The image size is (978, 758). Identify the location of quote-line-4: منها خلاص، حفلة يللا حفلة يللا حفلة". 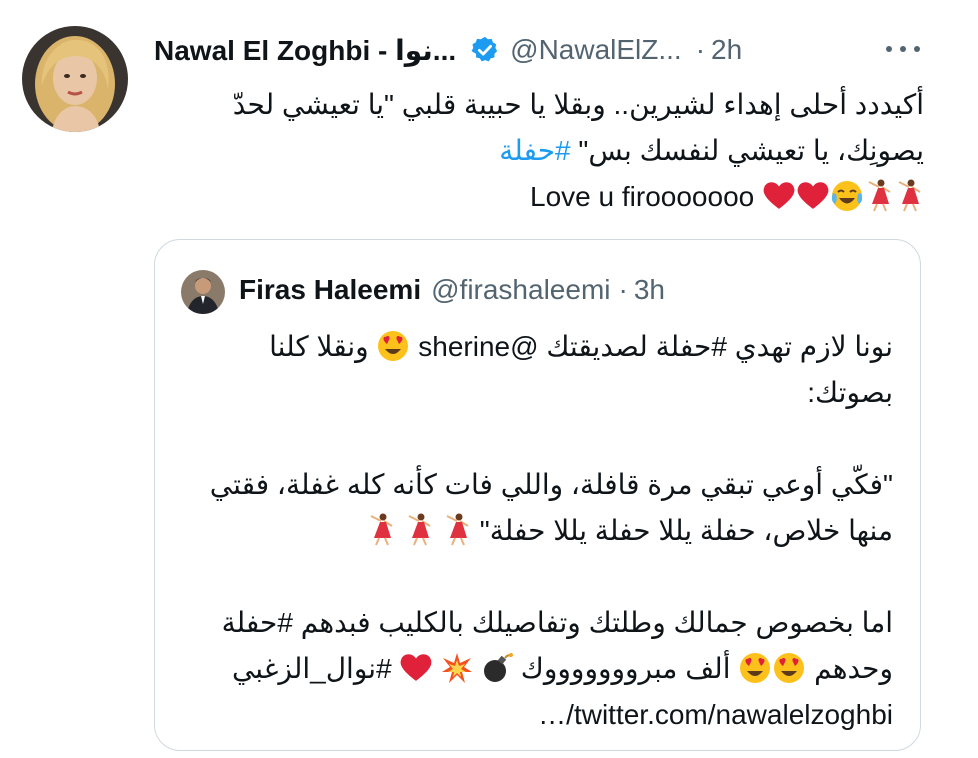
(537, 531).